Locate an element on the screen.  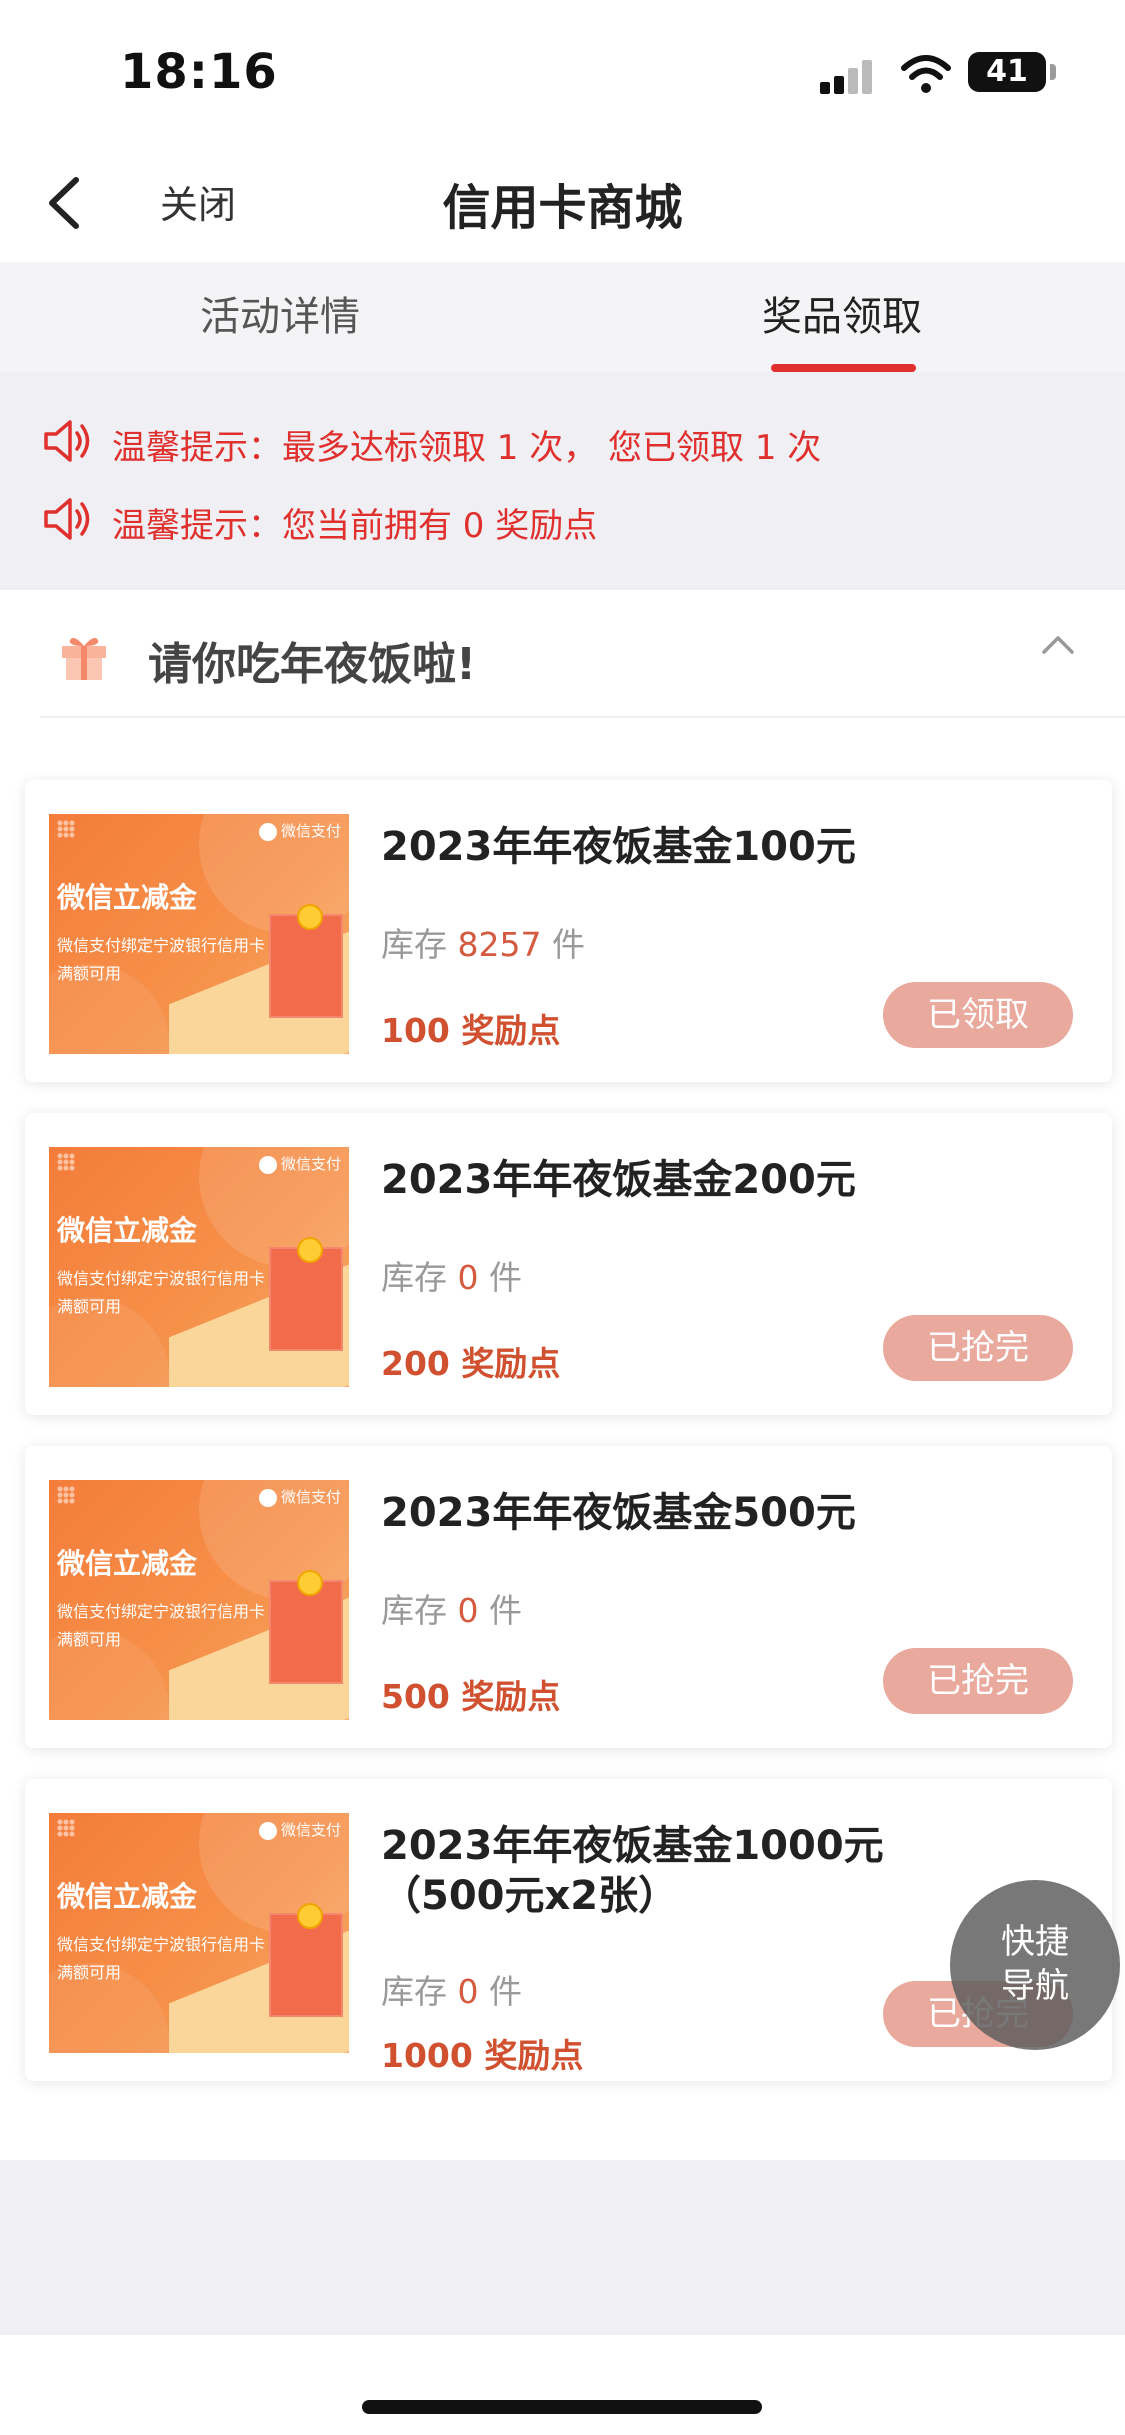
points-cost: 500 奖励点 is located at coordinates (471, 1696).